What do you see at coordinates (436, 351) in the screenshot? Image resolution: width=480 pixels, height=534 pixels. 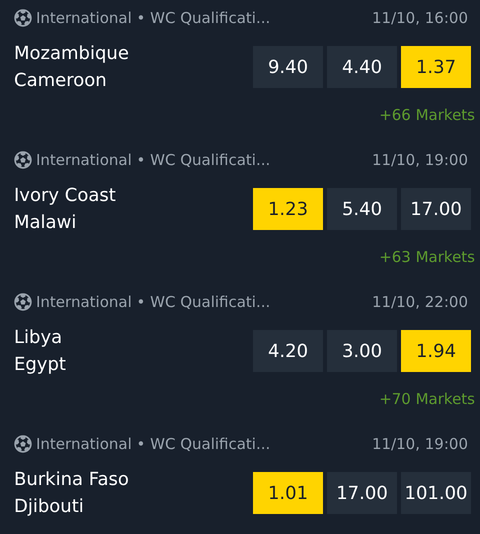 I see `odds-button: 1.94` at bounding box center [436, 351].